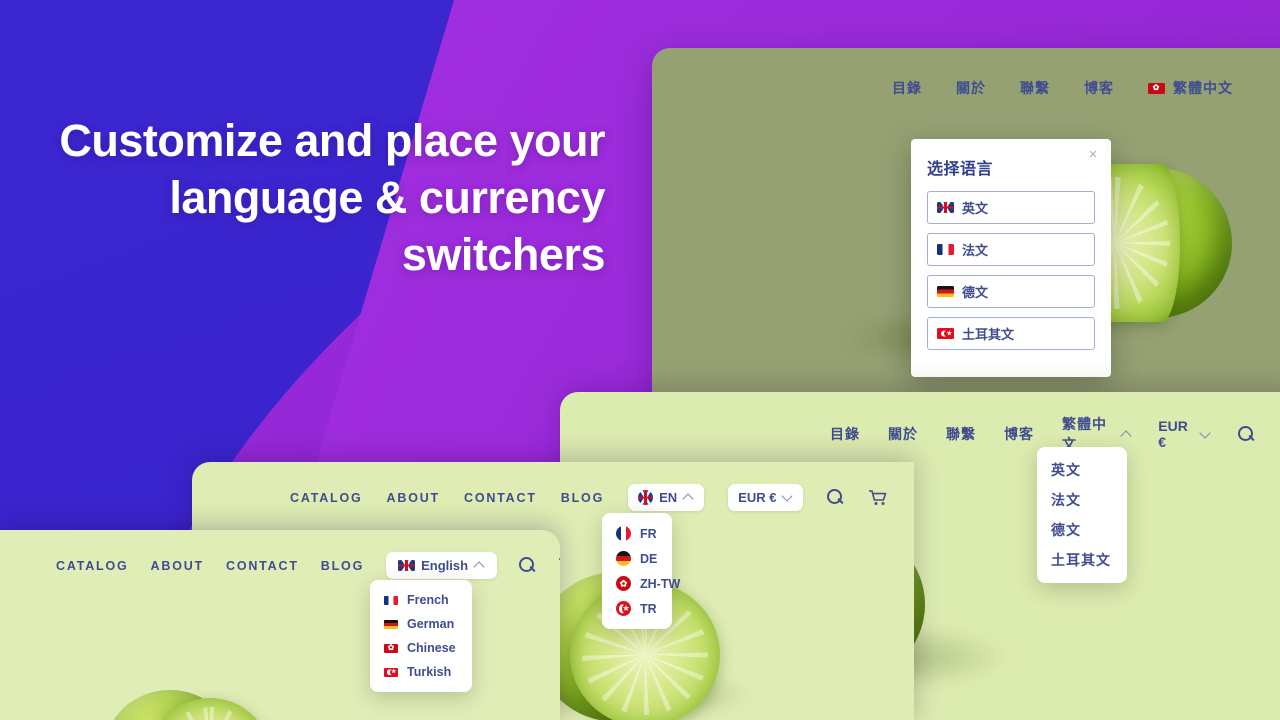  I want to click on dropdown-item-english: 英文, so click(1082, 470).